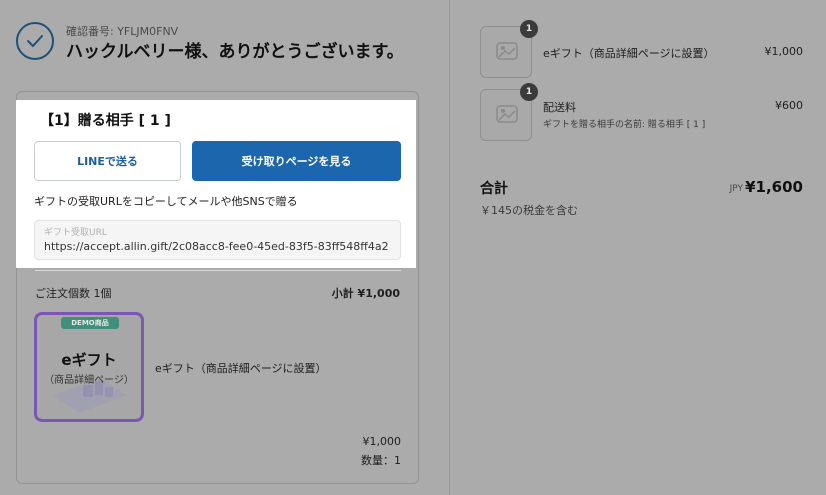 Image resolution: width=826 pixels, height=495 pixels. I want to click on view-receive-page-button: 受け取りページを見る, so click(296, 161).